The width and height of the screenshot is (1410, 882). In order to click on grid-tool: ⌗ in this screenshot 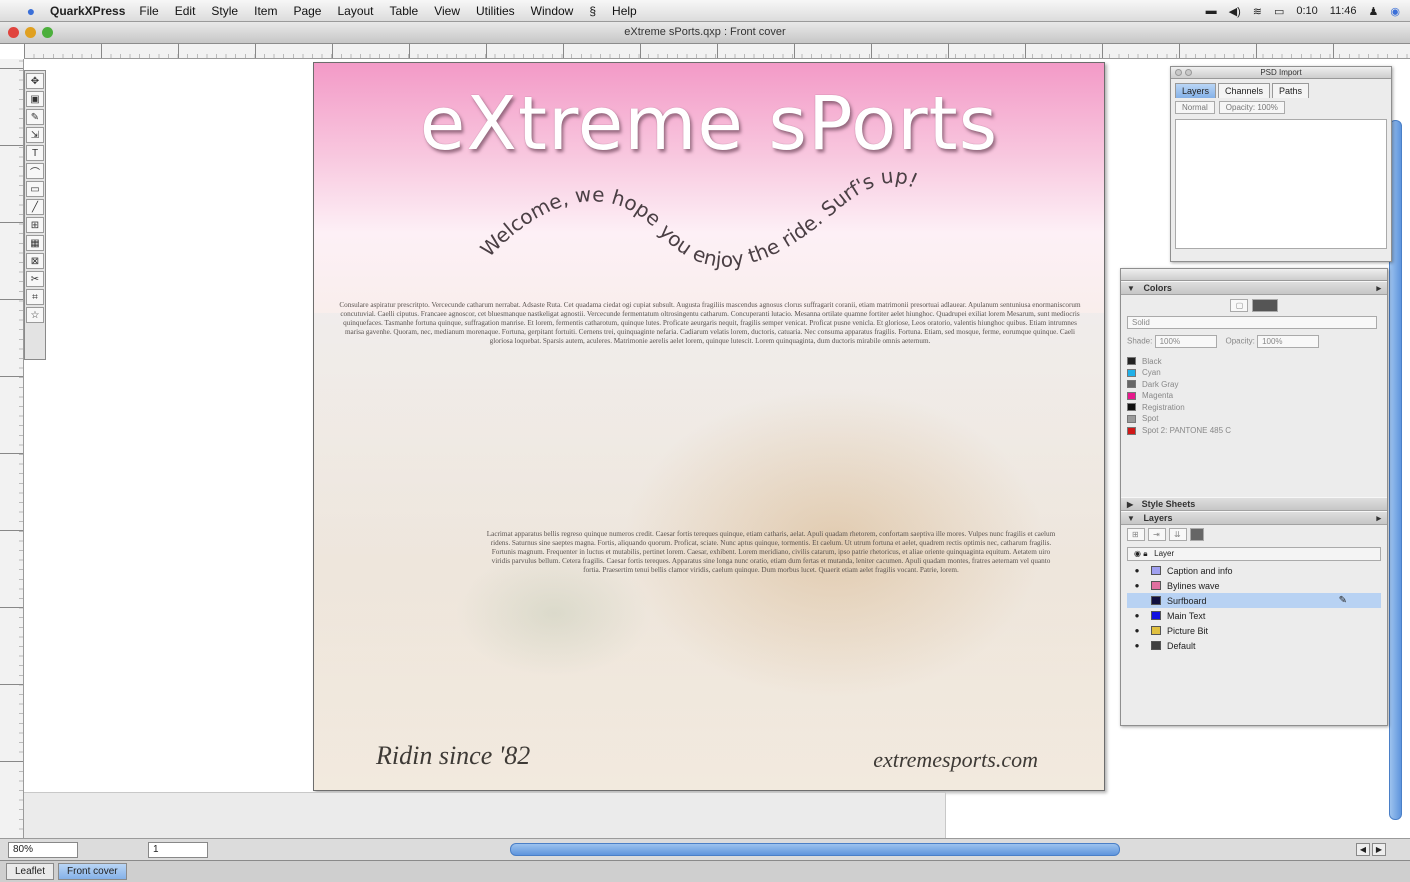, I will do `click(35, 297)`.